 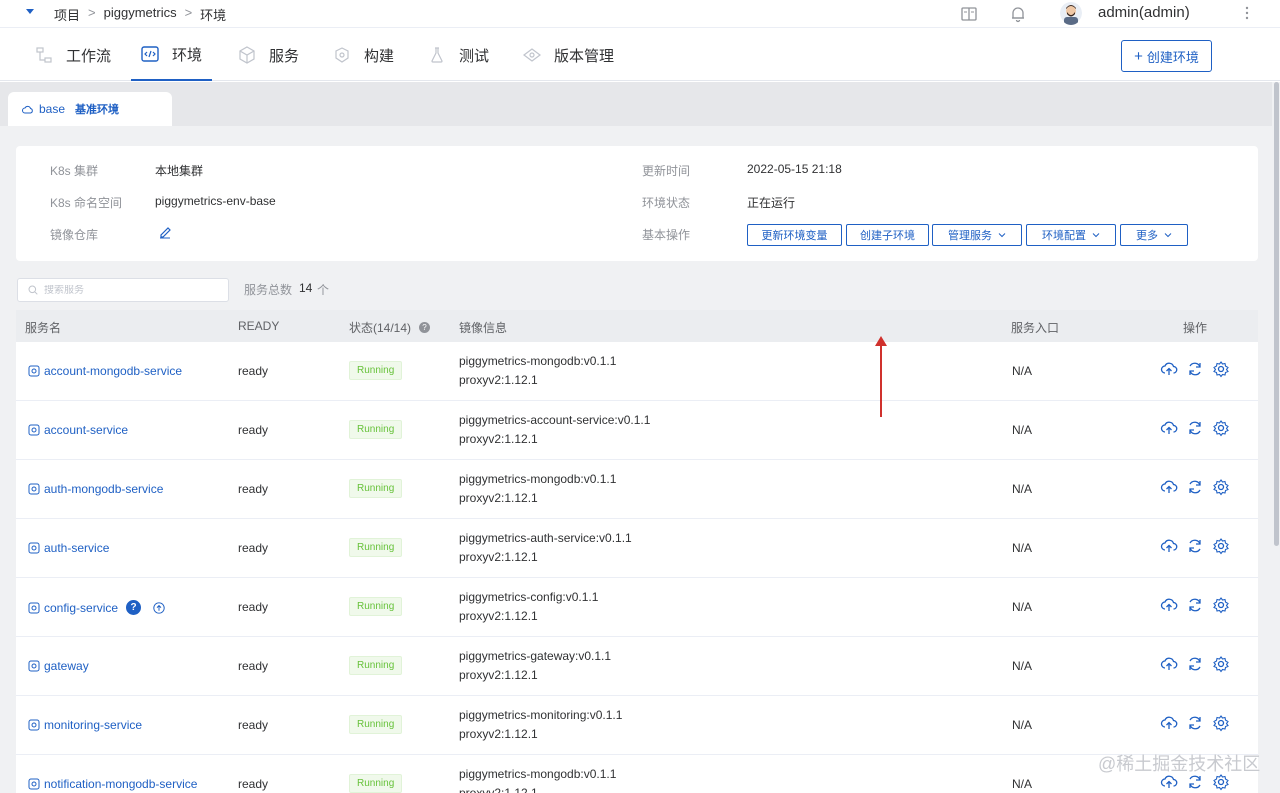 What do you see at coordinates (81, 607) in the screenshot?
I see `service-name: config-service` at bounding box center [81, 607].